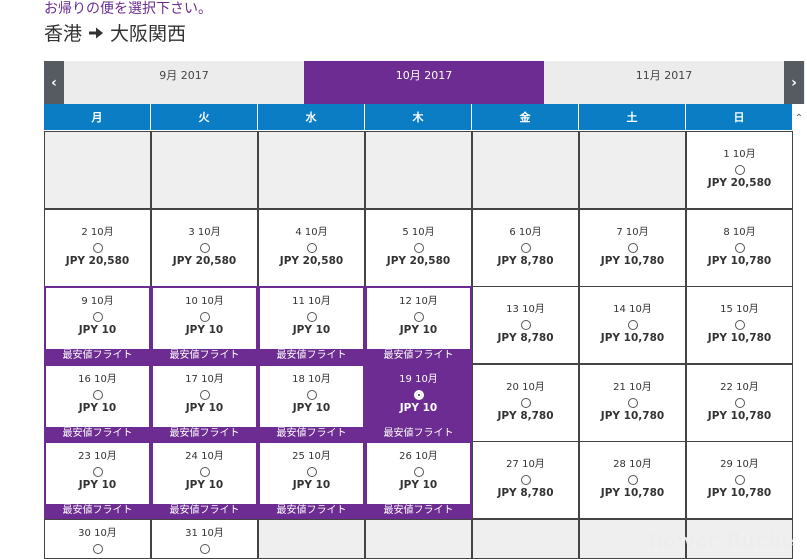  I want to click on day-date: 30 10月, so click(97, 533).